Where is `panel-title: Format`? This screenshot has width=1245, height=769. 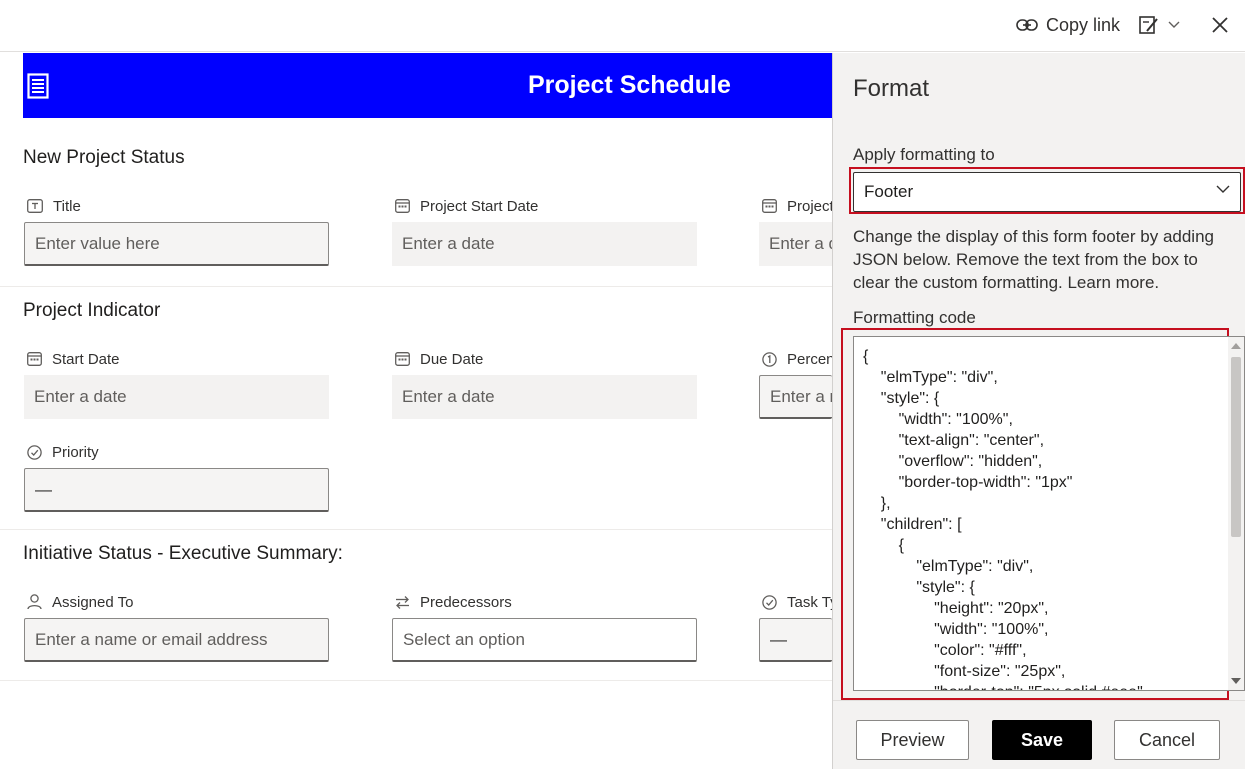
panel-title: Format is located at coordinates (891, 88).